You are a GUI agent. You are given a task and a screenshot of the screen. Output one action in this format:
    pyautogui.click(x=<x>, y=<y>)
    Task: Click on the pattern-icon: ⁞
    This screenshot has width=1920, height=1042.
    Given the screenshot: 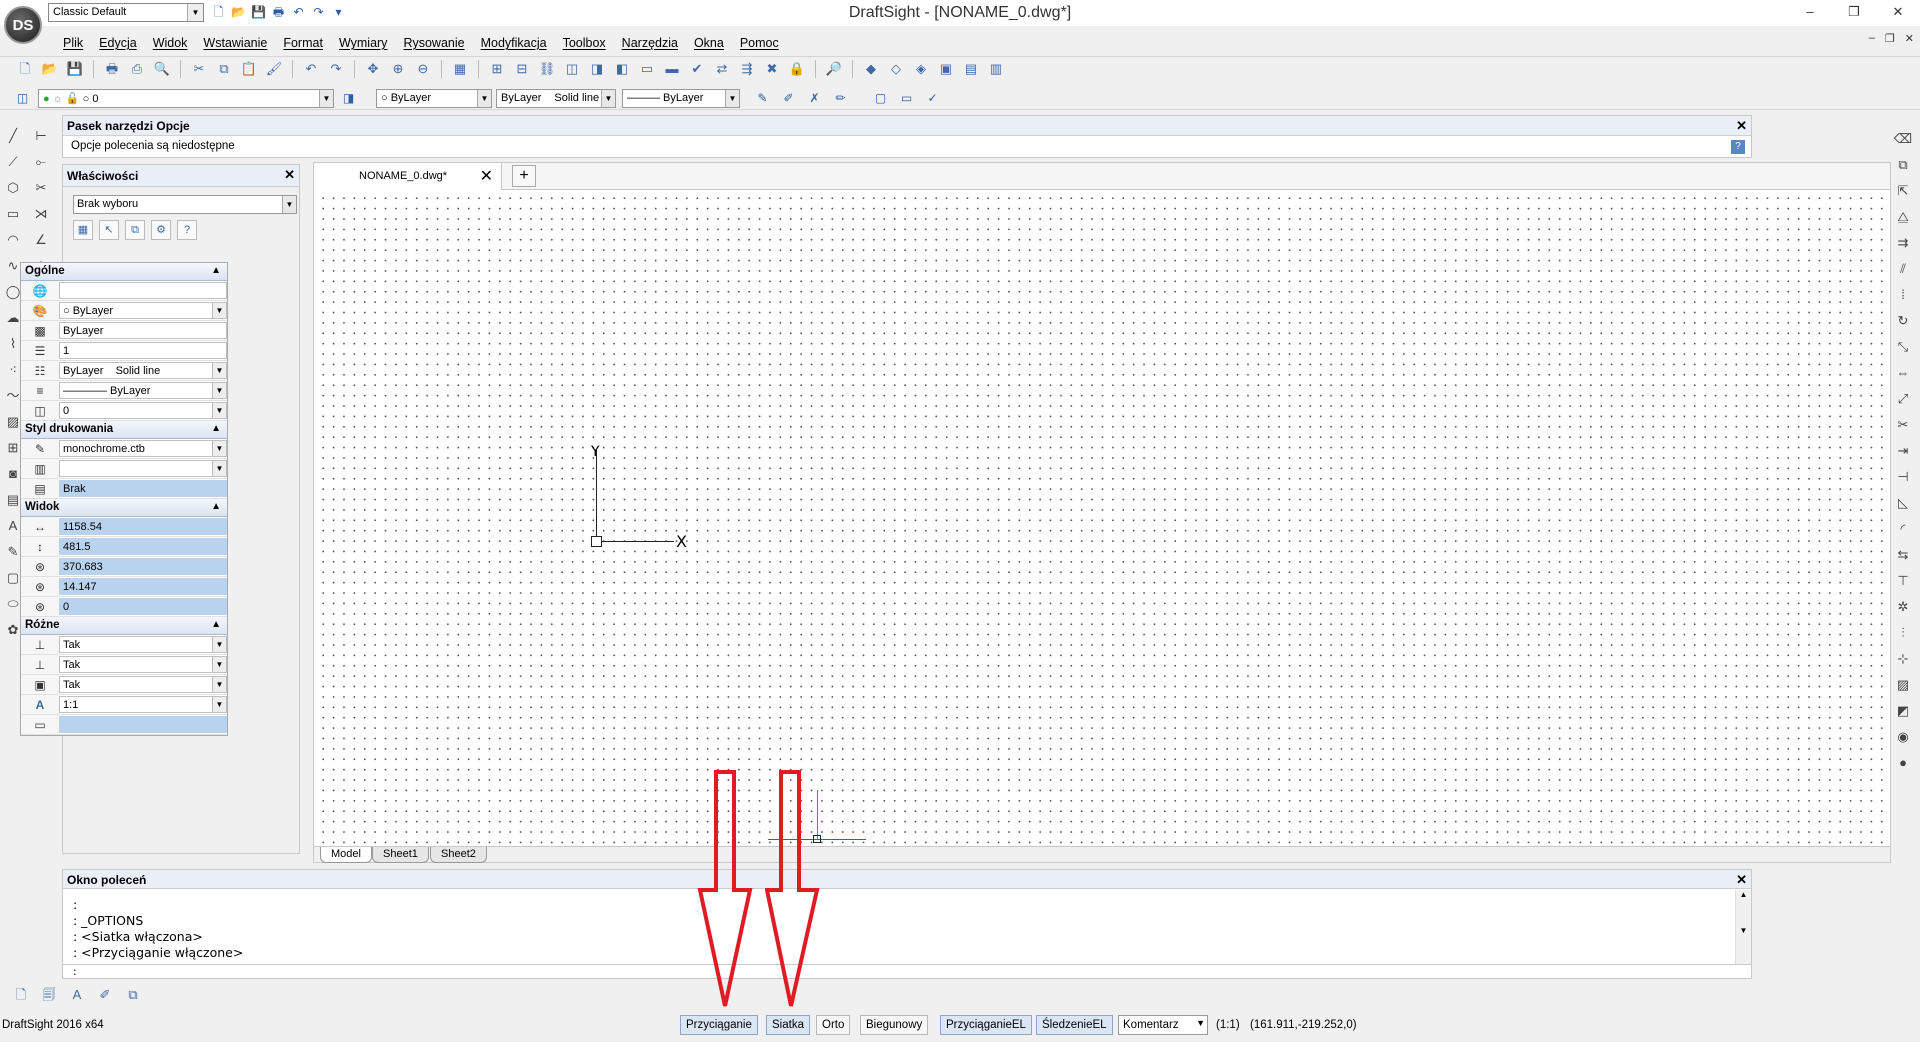 What is the action you would take?
    pyautogui.click(x=1903, y=294)
    